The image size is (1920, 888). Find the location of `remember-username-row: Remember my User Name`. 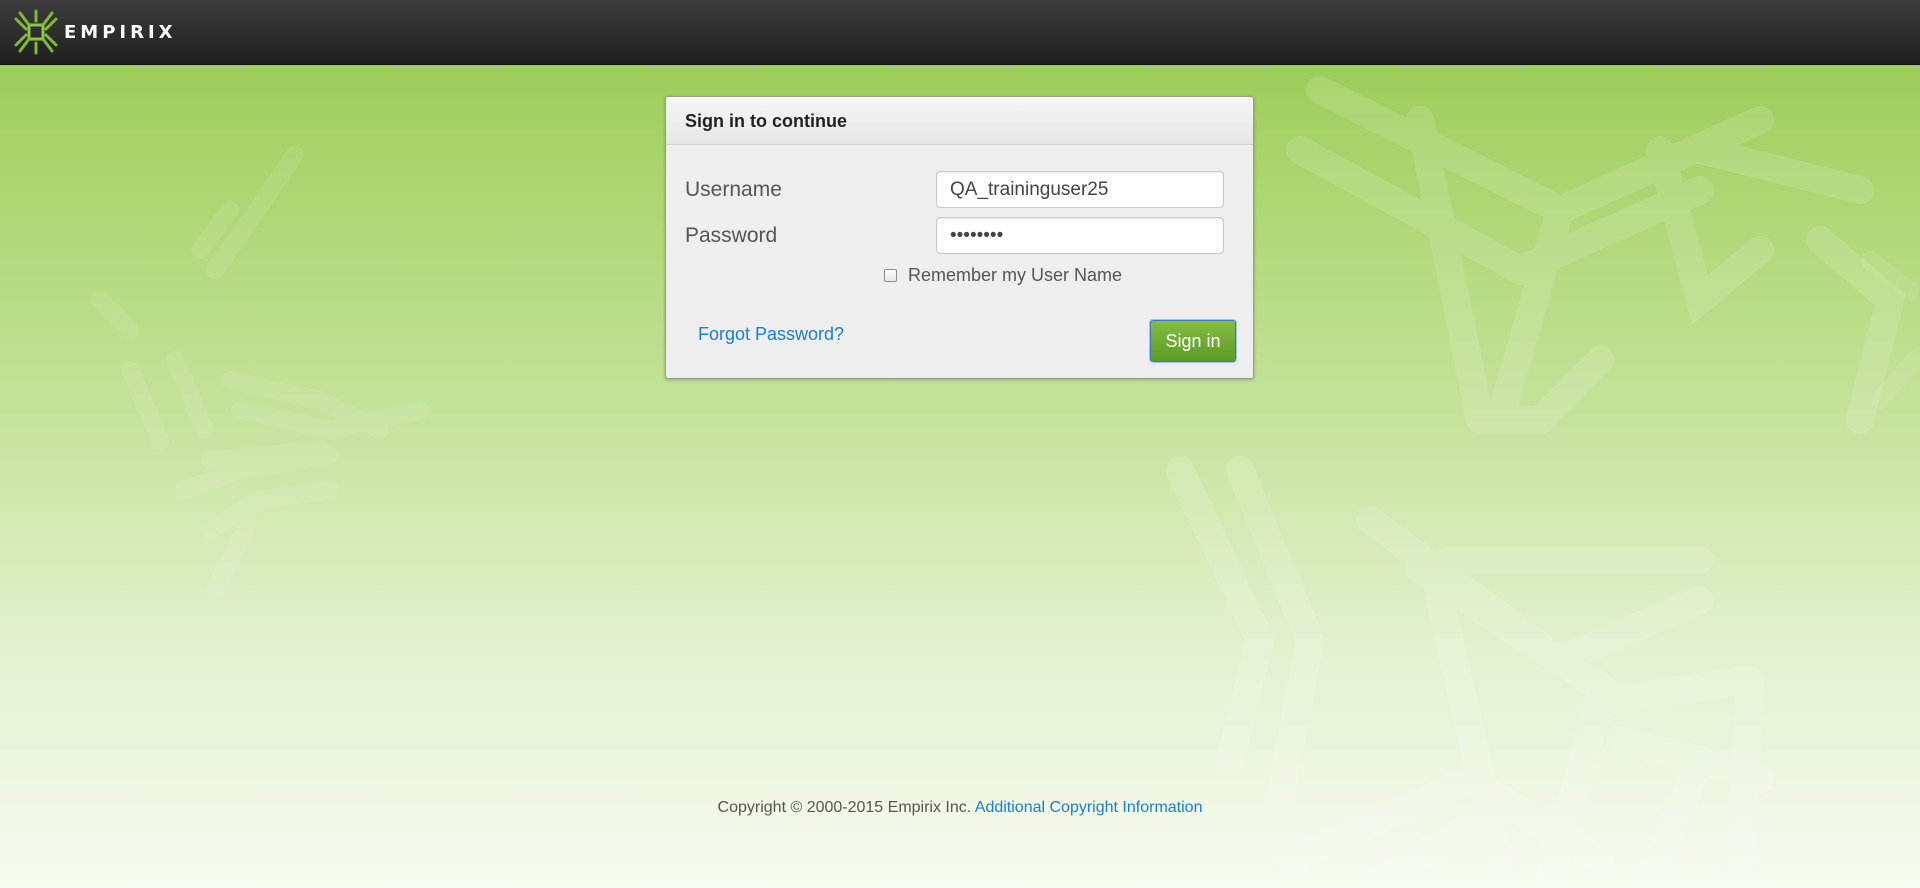

remember-username-row: Remember my User Name is located at coordinates (1003, 275).